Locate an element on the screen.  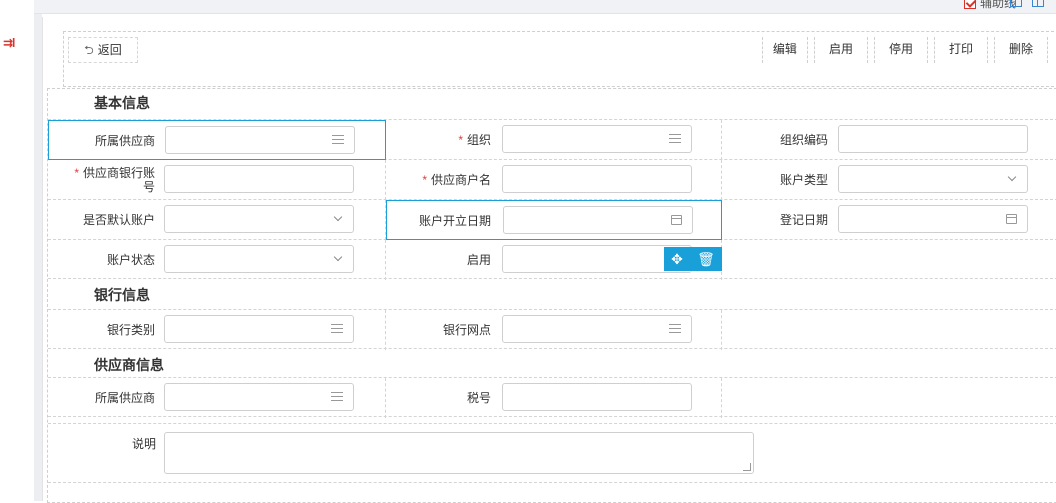
field-cell-remark: 说明 is located at coordinates (552, 454).